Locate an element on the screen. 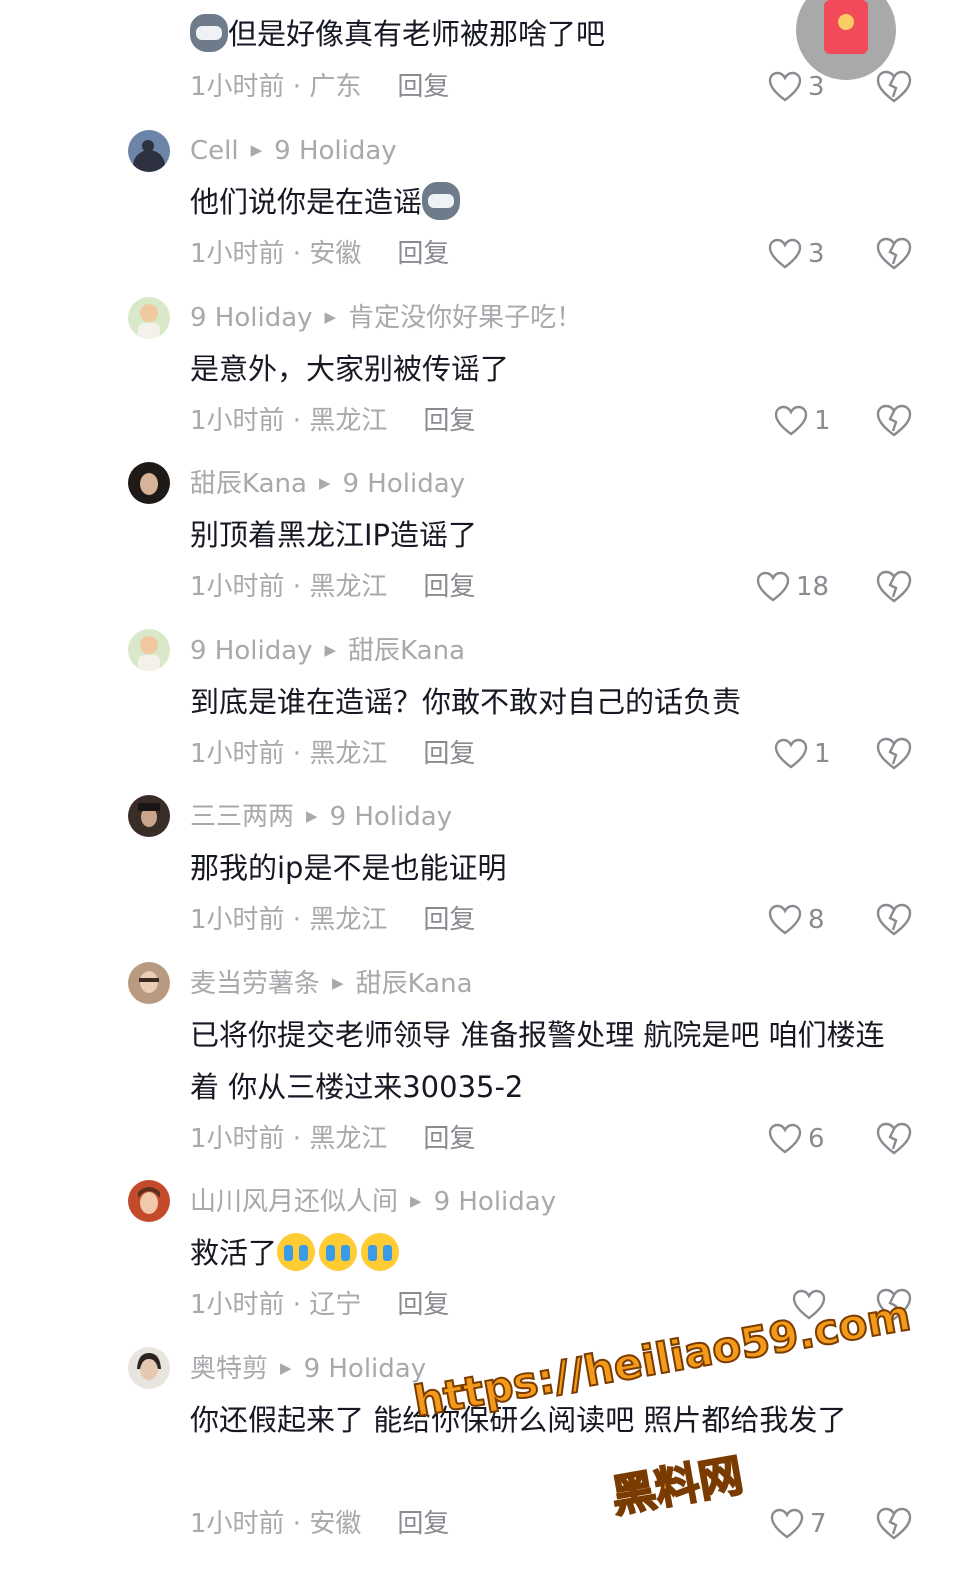 Image resolution: width=960 pixels, height=1586 pixels. comment-meta: 三三两两 ▶ 9 Holiday is located at coordinates (321, 816).